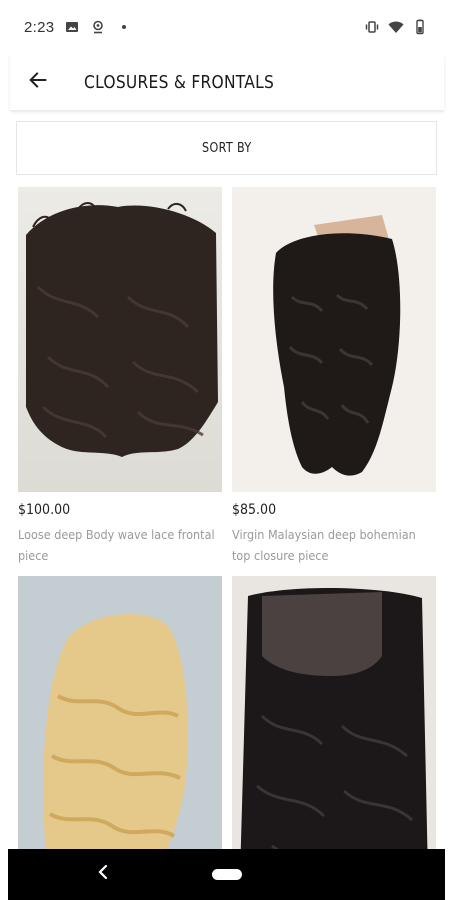  I want to click on location-icon, so click(98, 27).